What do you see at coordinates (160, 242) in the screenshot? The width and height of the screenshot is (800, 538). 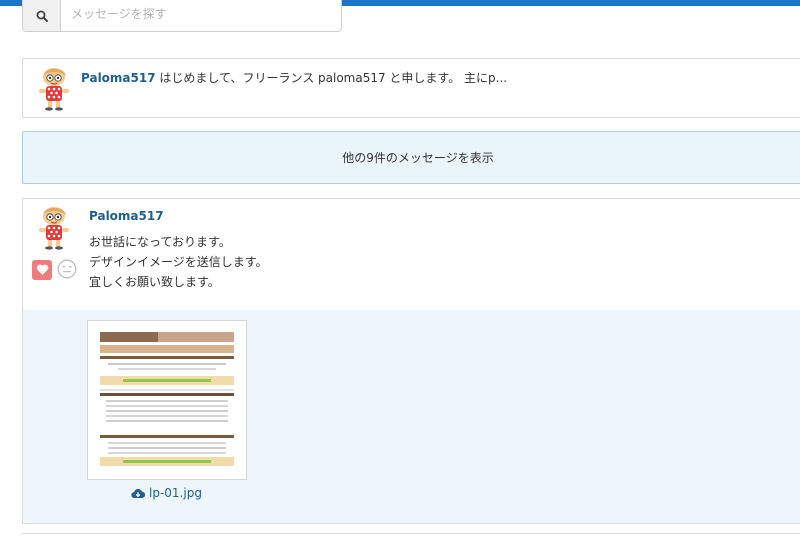 I see `message-line: お世話になっております。` at bounding box center [160, 242].